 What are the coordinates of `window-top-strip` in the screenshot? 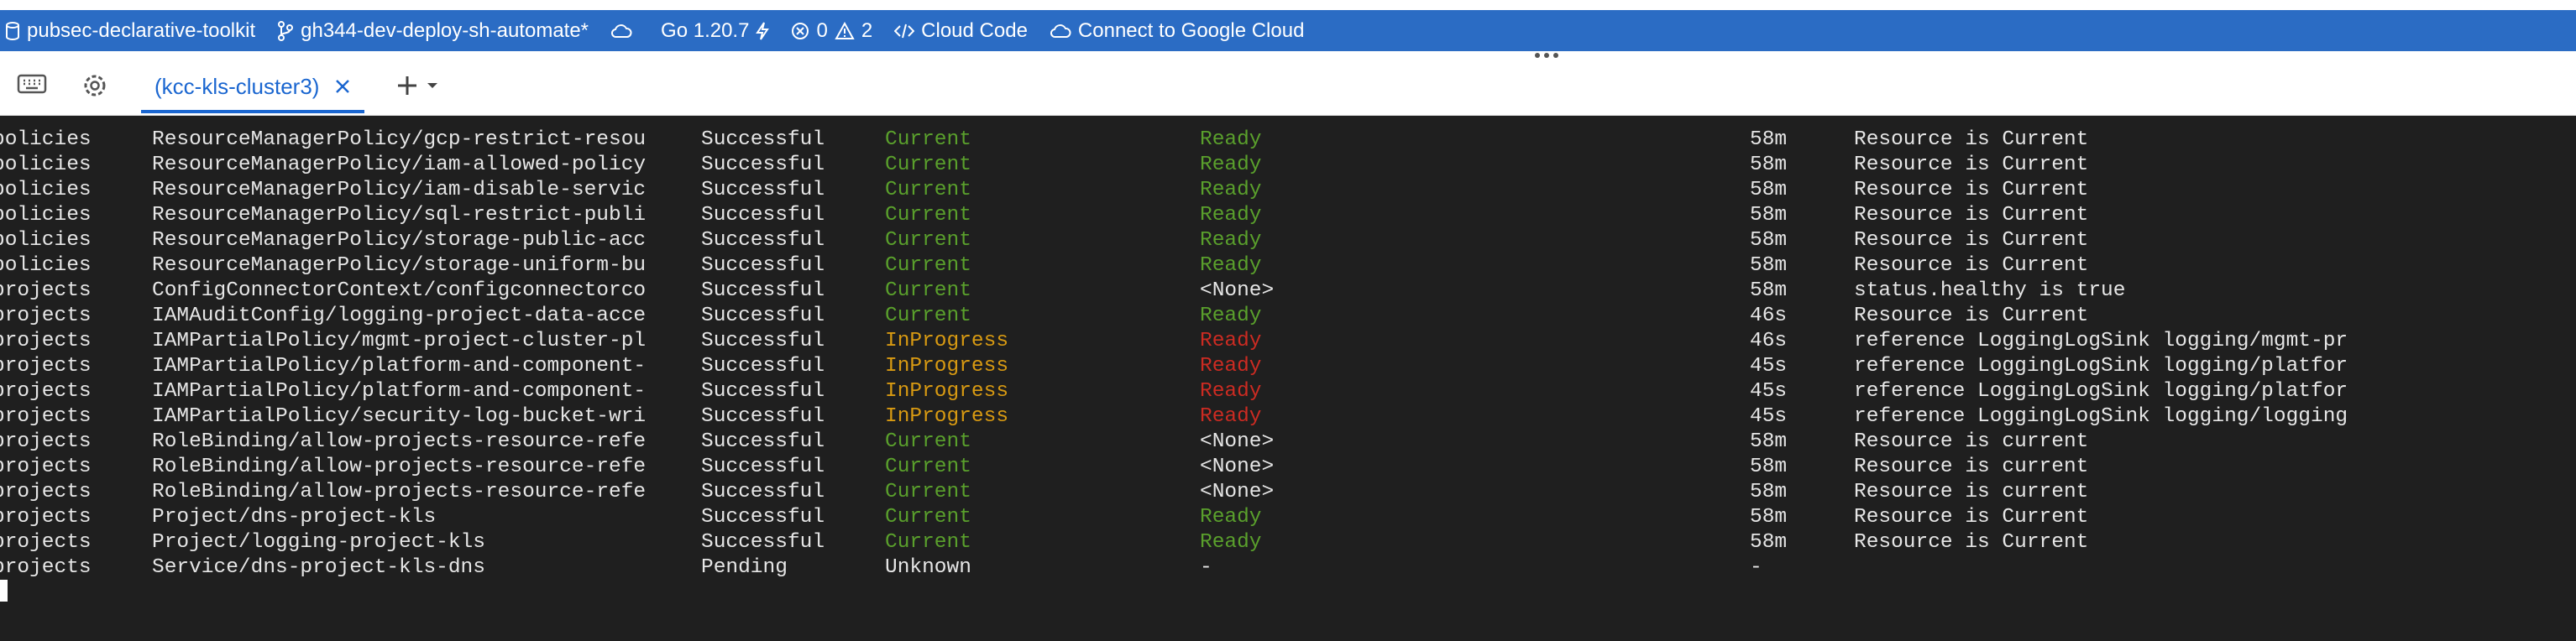 It's located at (1288, 5).